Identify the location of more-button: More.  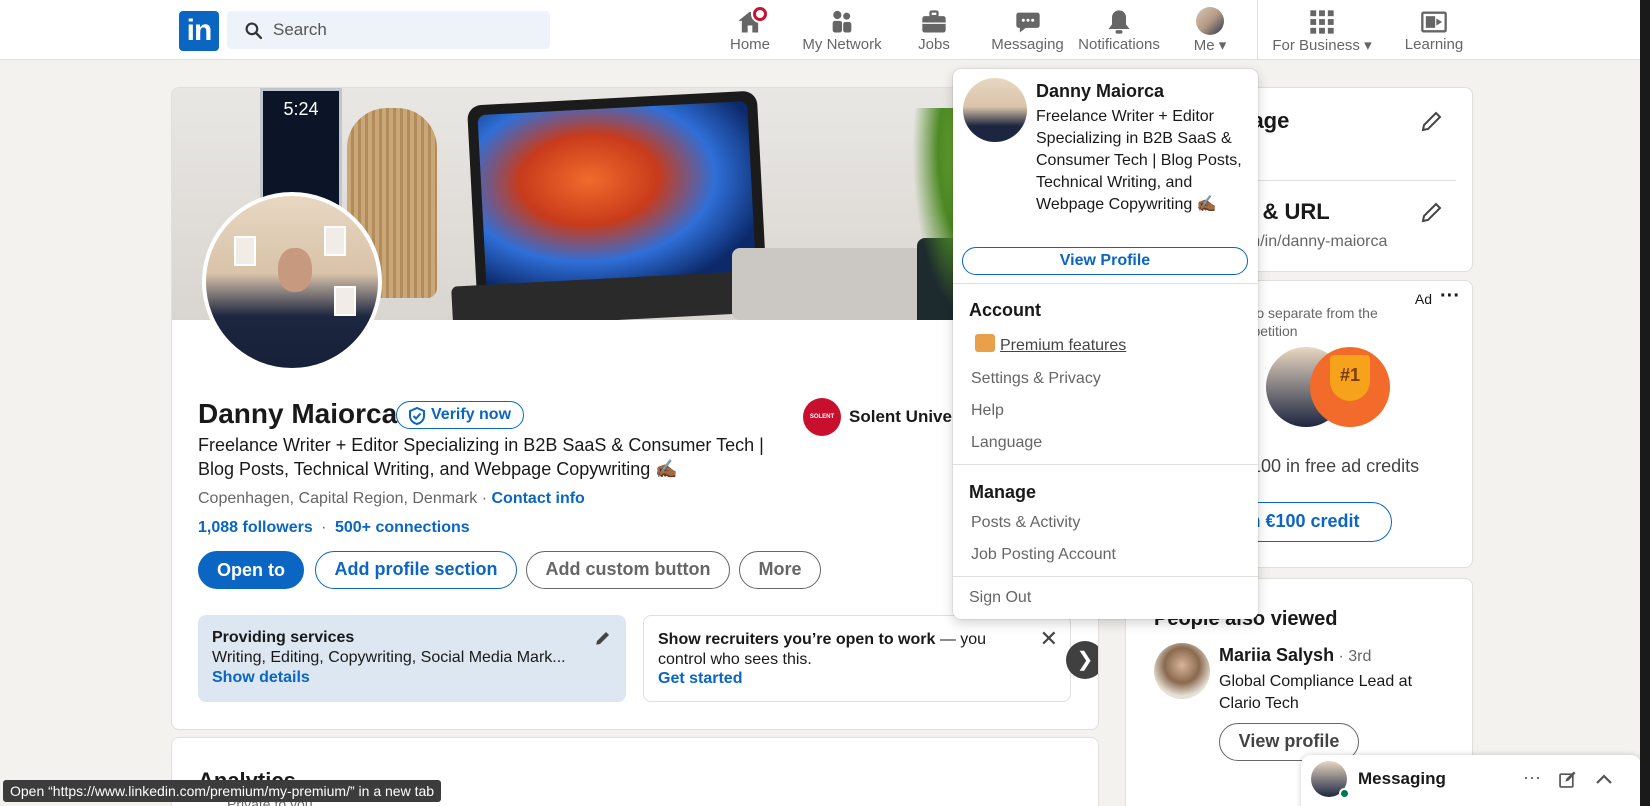
(780, 570).